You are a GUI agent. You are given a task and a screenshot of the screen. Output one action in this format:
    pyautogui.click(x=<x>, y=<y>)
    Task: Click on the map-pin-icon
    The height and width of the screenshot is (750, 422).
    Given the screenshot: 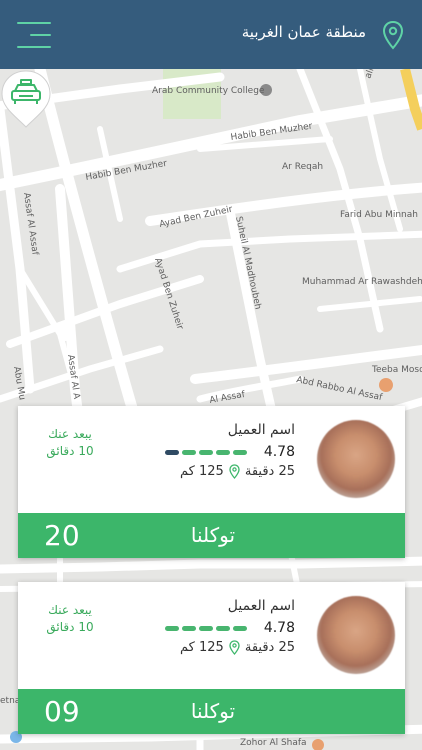 What is the action you would take?
    pyautogui.click(x=393, y=35)
    